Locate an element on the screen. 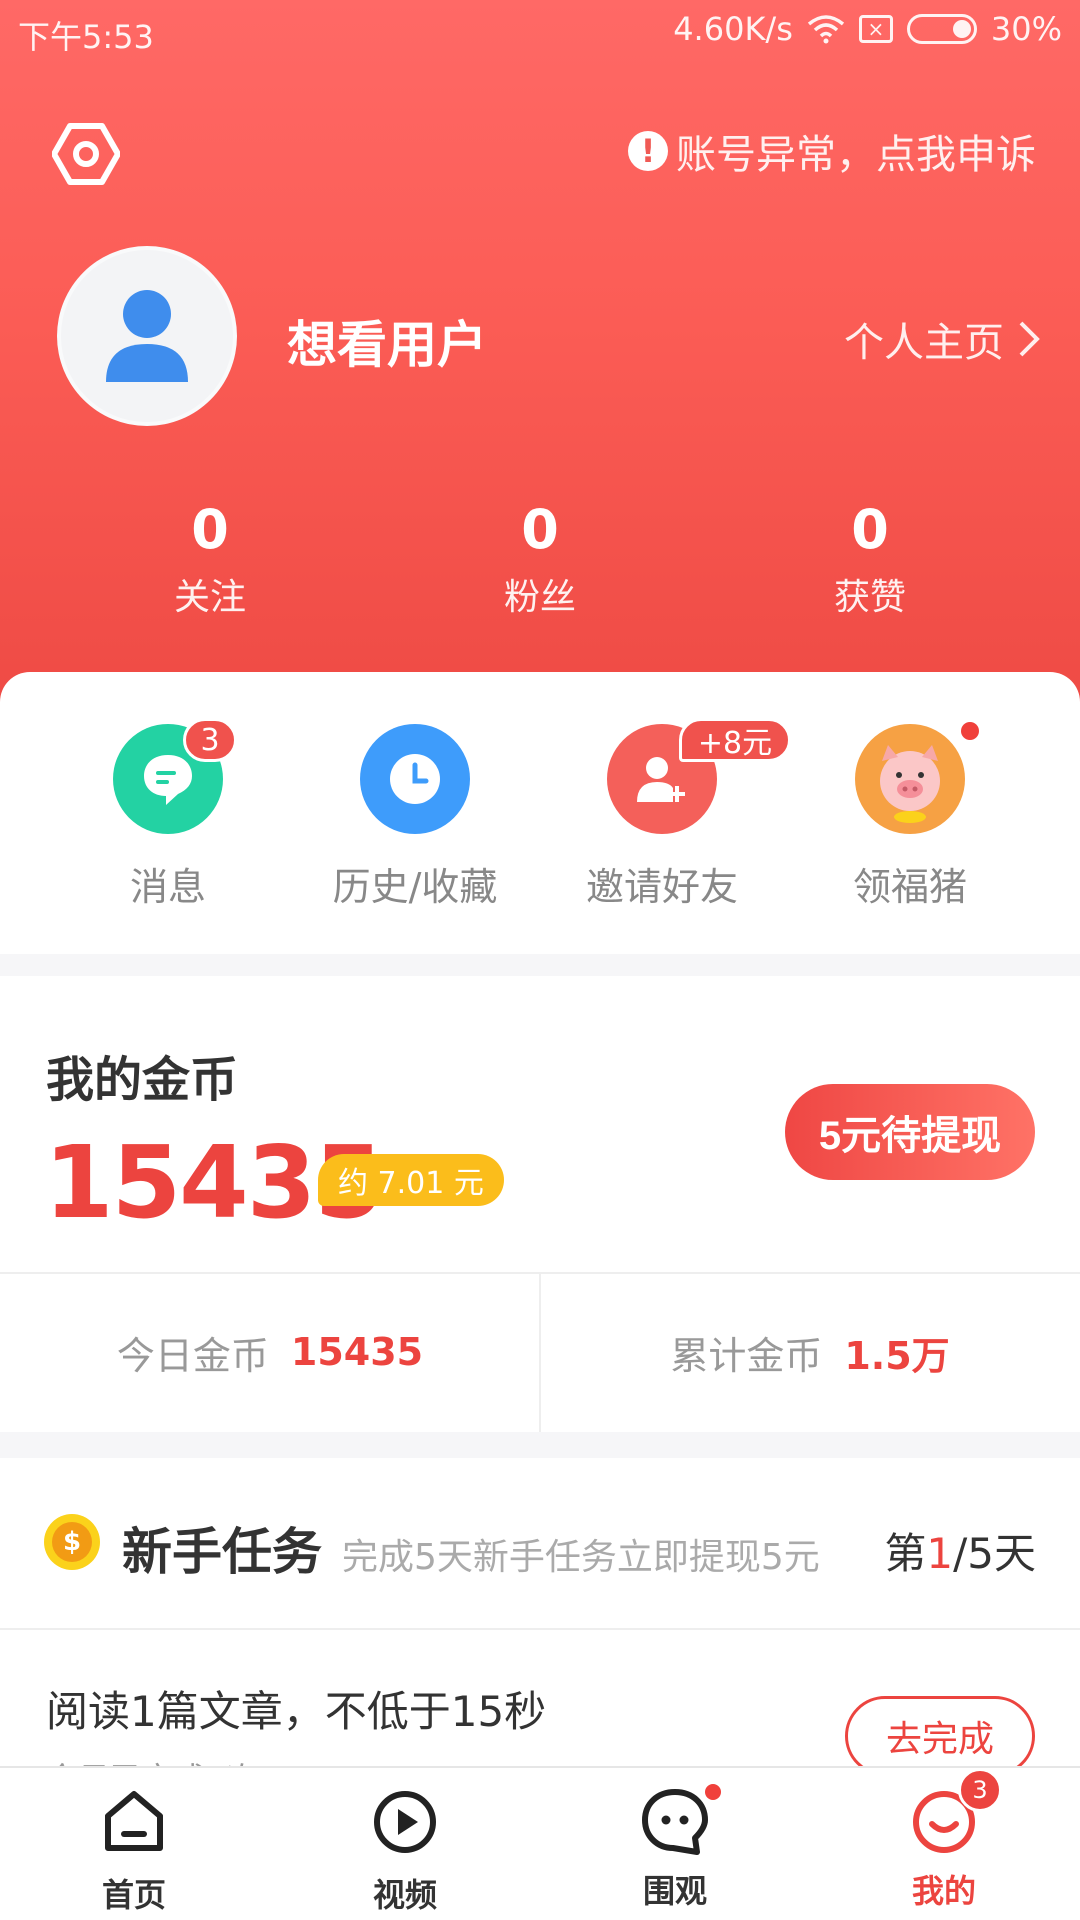  coins-title: 我的金币 is located at coordinates (142, 1080).